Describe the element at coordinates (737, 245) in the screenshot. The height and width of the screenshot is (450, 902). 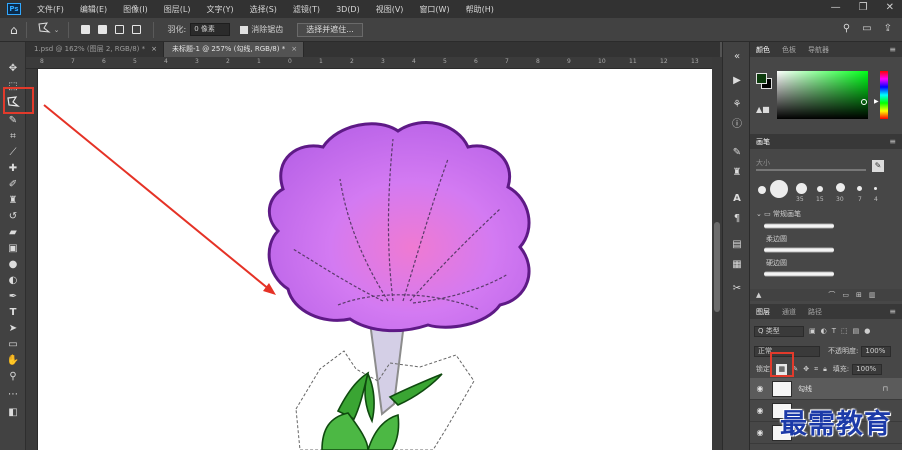
I see `library-icon: ▤` at that location.